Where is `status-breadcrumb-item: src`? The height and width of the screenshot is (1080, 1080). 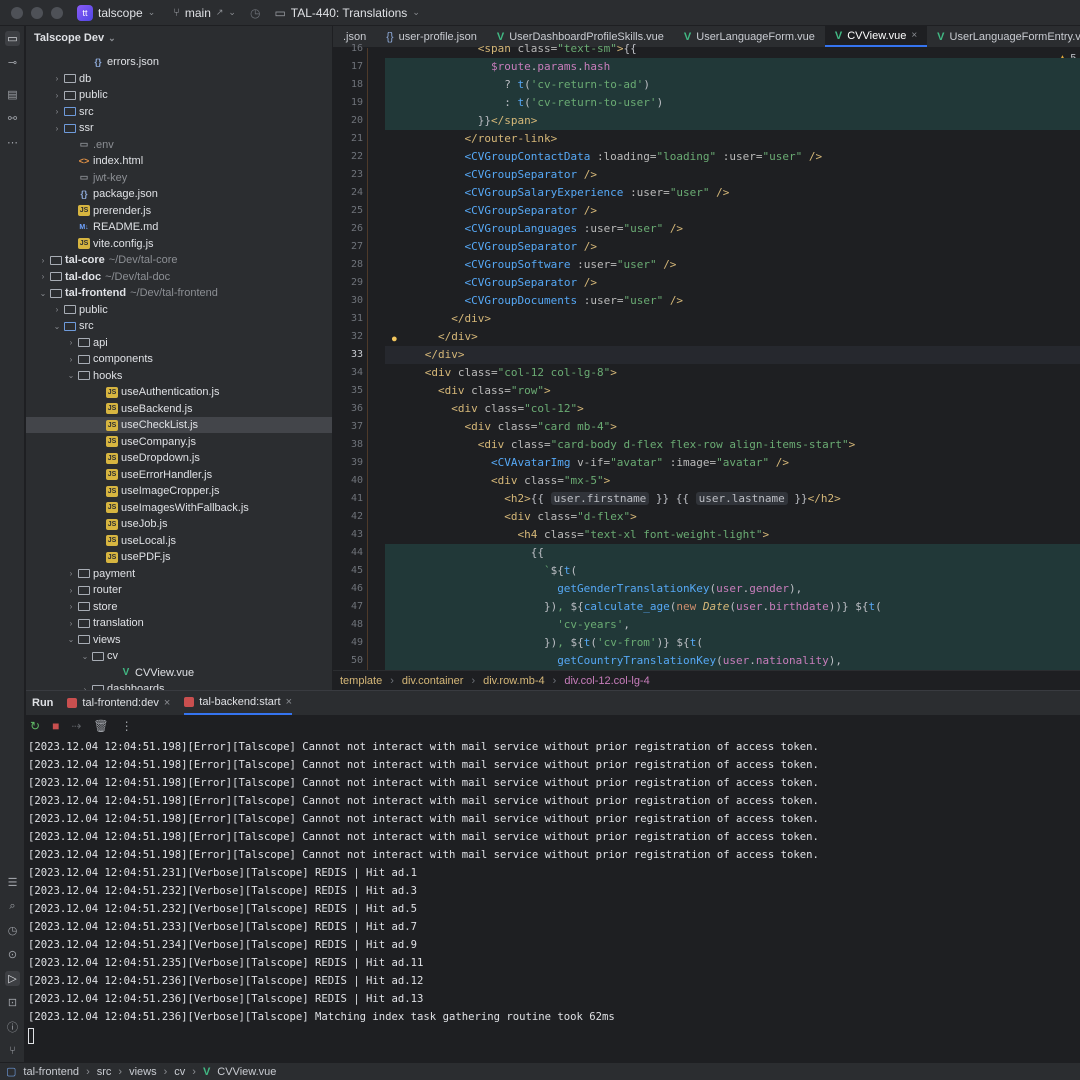
status-breadcrumb-item: src is located at coordinates (104, 1072).